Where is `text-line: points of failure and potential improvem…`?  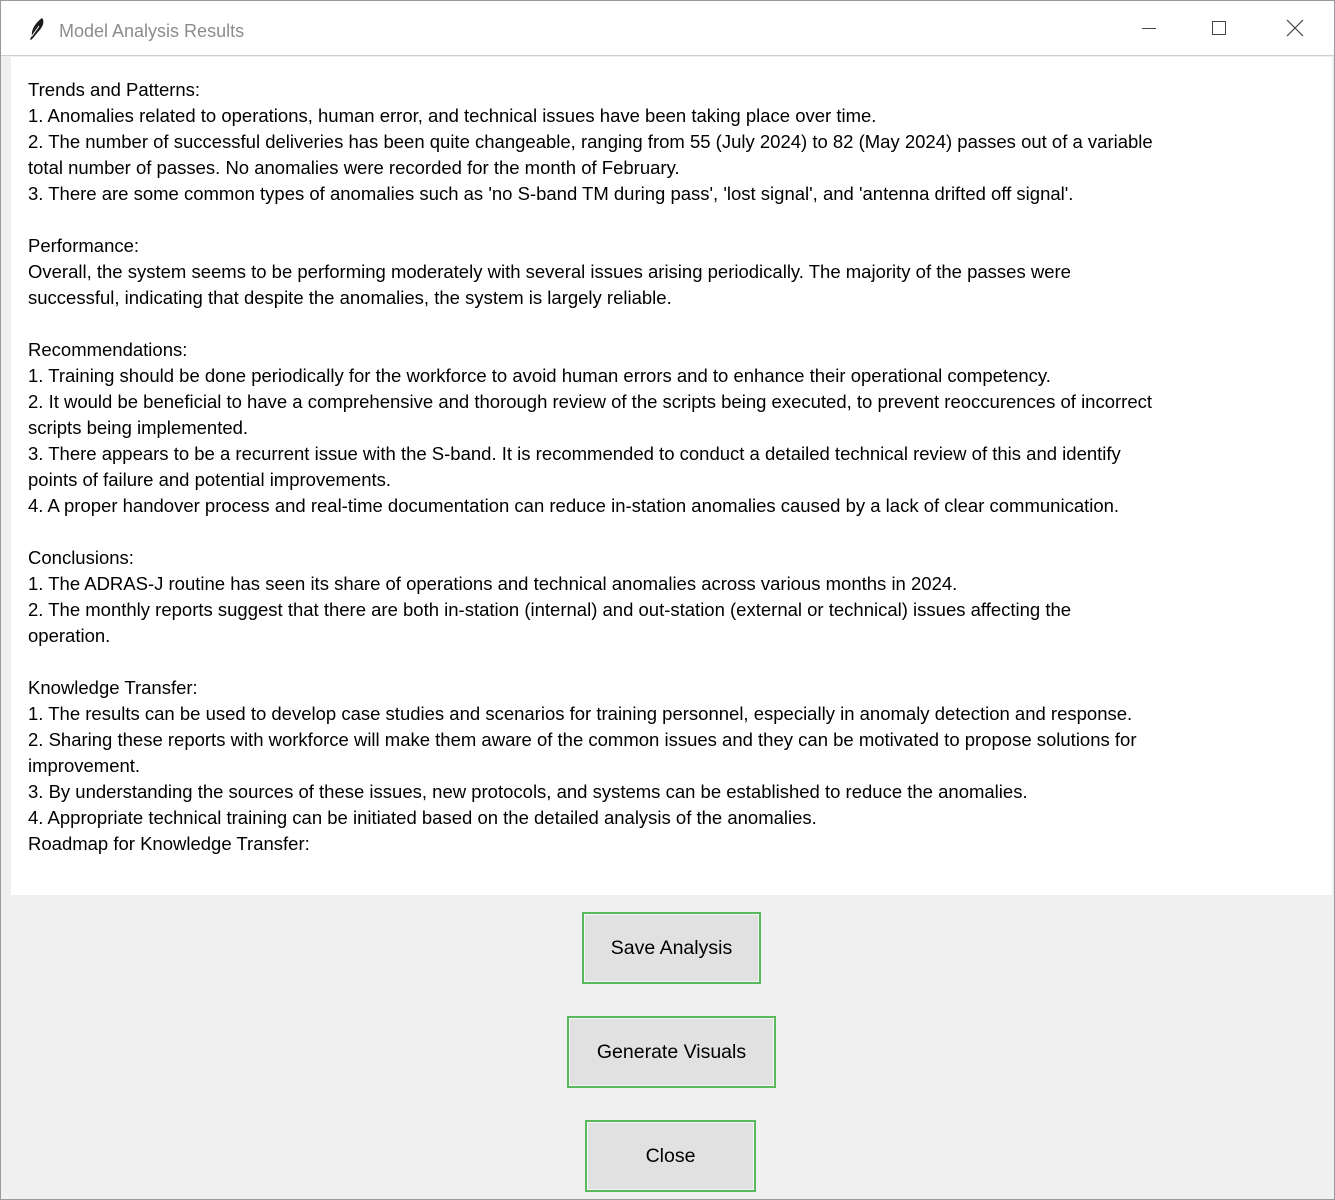 text-line: points of failure and potential improvem… is located at coordinates (210, 479).